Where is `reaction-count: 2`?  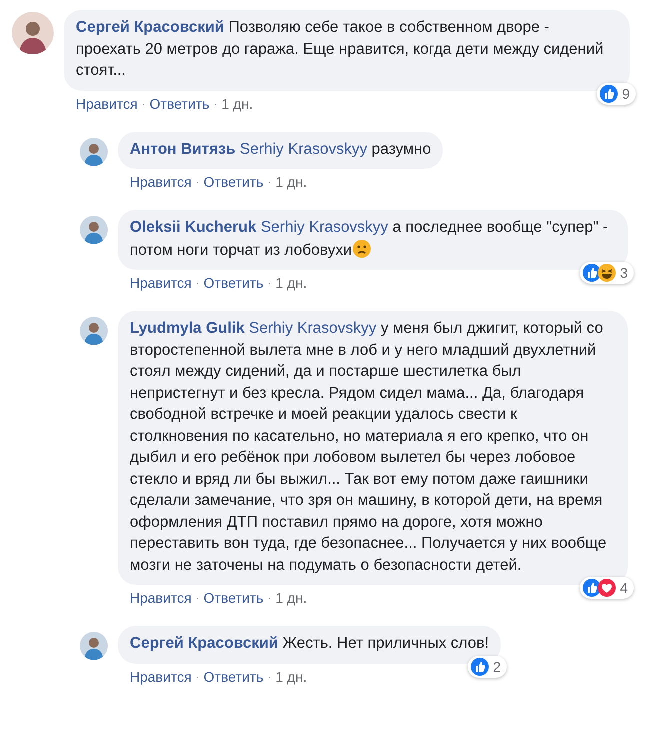
reaction-count: 2 is located at coordinates (497, 666).